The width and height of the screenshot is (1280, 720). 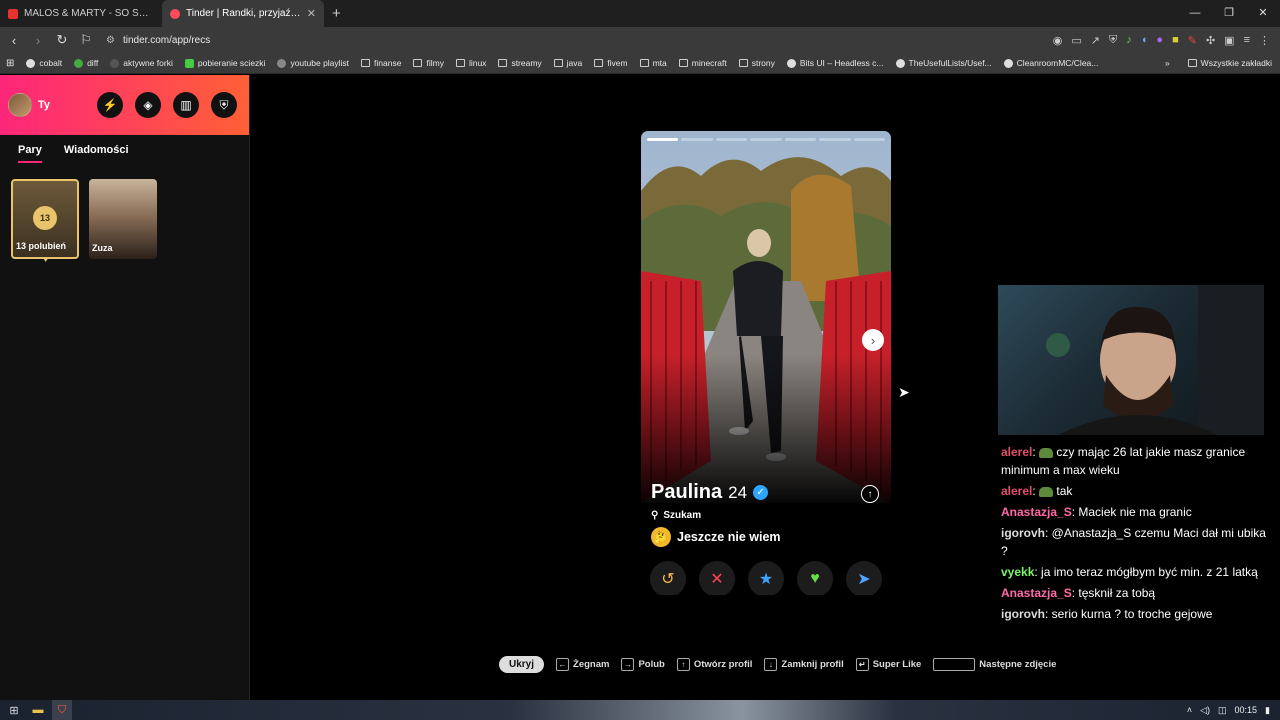 I want to click on bookmark-folder: minecraft, so click(x=702, y=63).